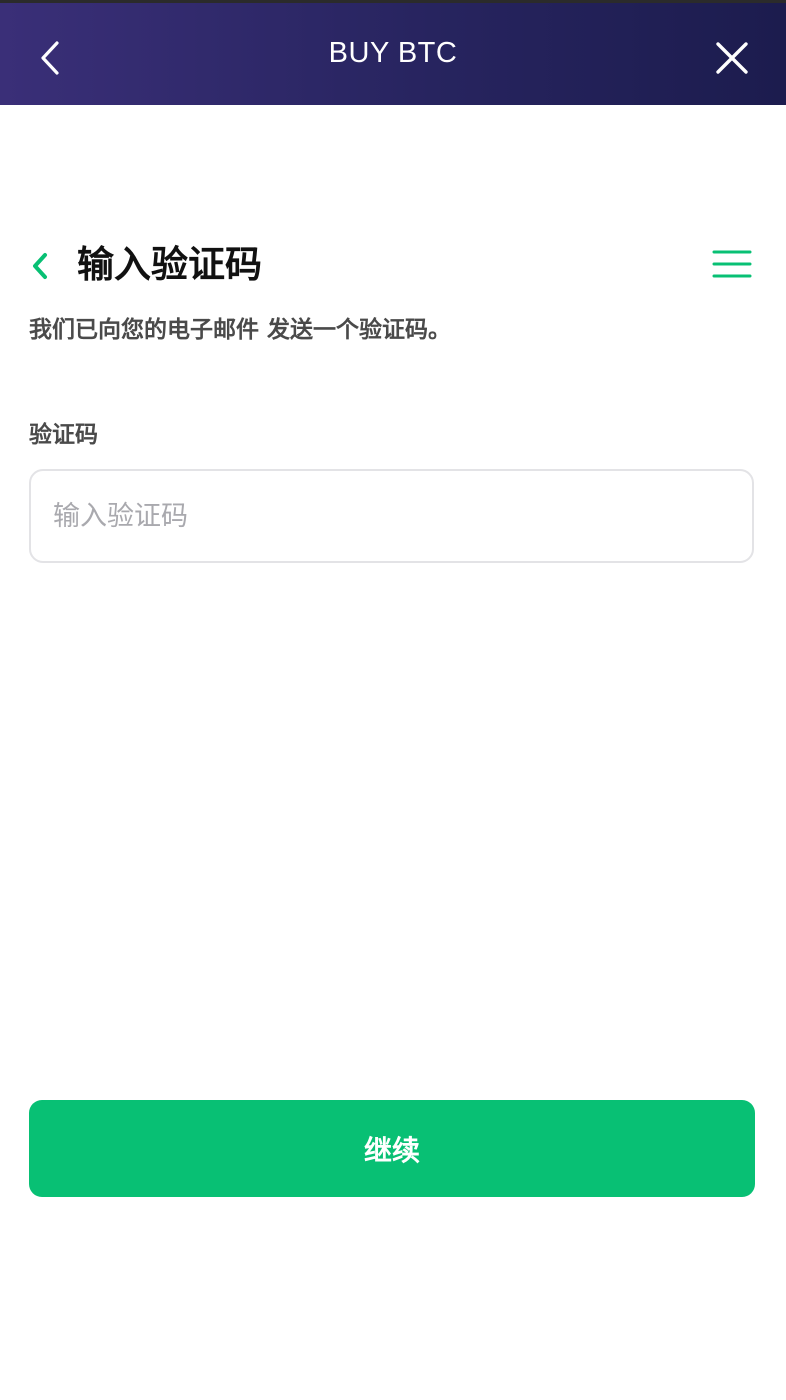 Image resolution: width=786 pixels, height=1400 pixels. Describe the element at coordinates (391, 516) in the screenshot. I see `verification-code-input` at that location.